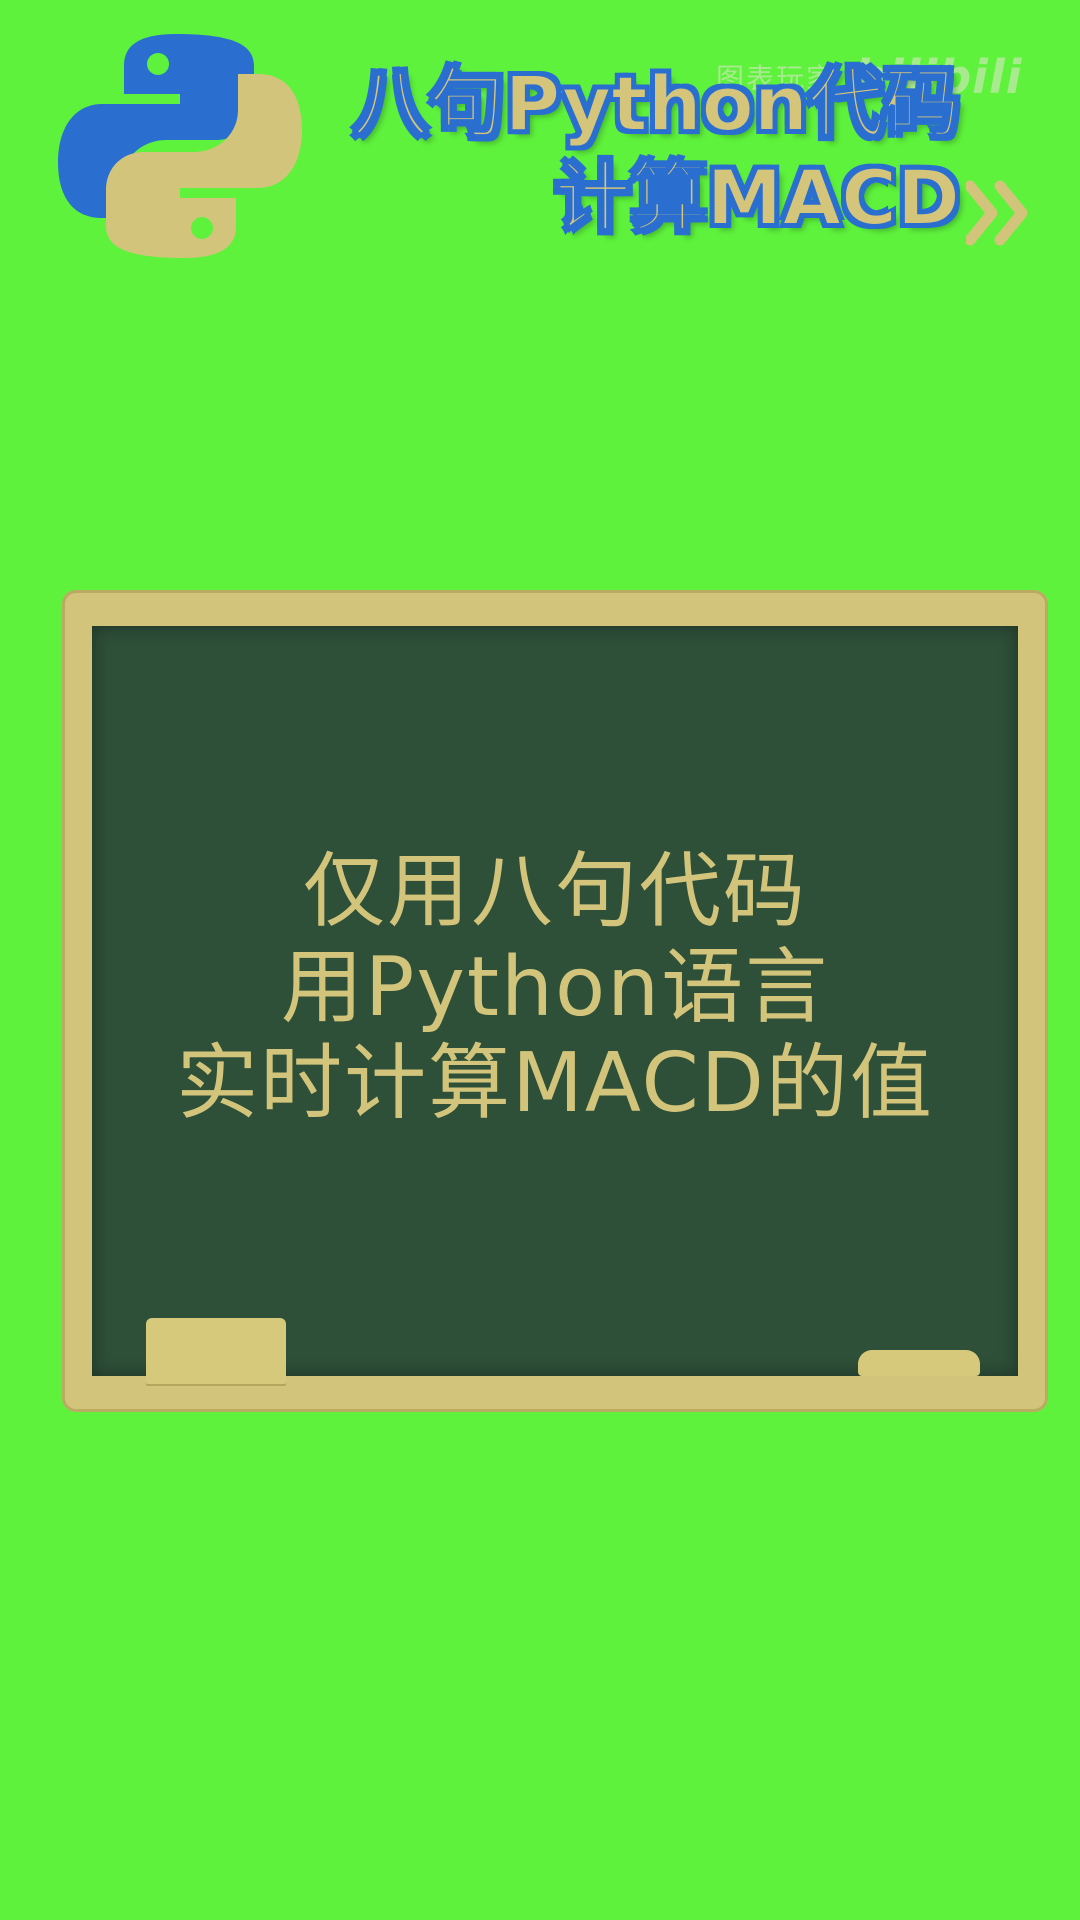 The height and width of the screenshot is (1920, 1080). What do you see at coordinates (997, 213) in the screenshot?
I see `double-chevron-right-icon` at bounding box center [997, 213].